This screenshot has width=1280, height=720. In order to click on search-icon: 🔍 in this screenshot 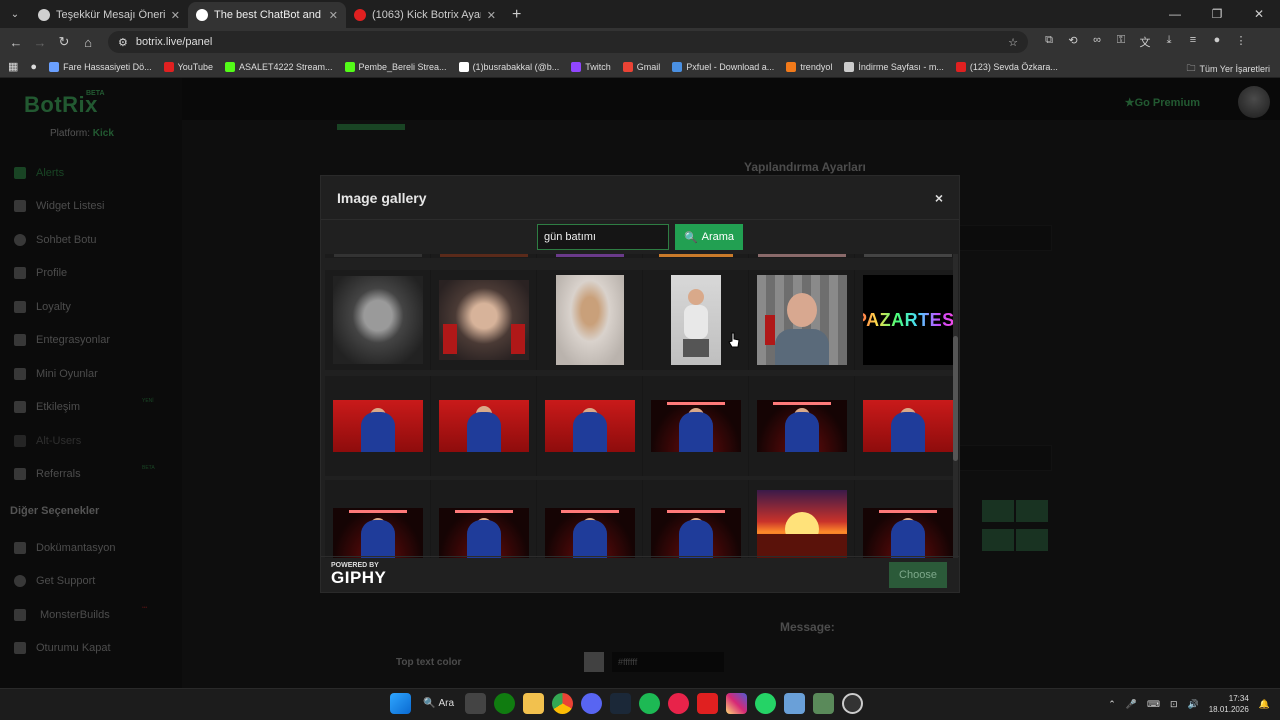, I will do `click(429, 703)`.